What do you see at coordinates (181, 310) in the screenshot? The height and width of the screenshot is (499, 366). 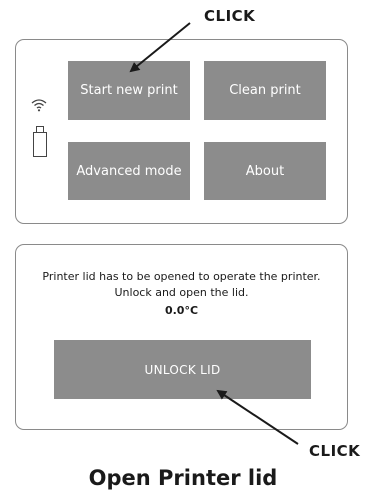 I see `temperature-readout: 0.0°C` at bounding box center [181, 310].